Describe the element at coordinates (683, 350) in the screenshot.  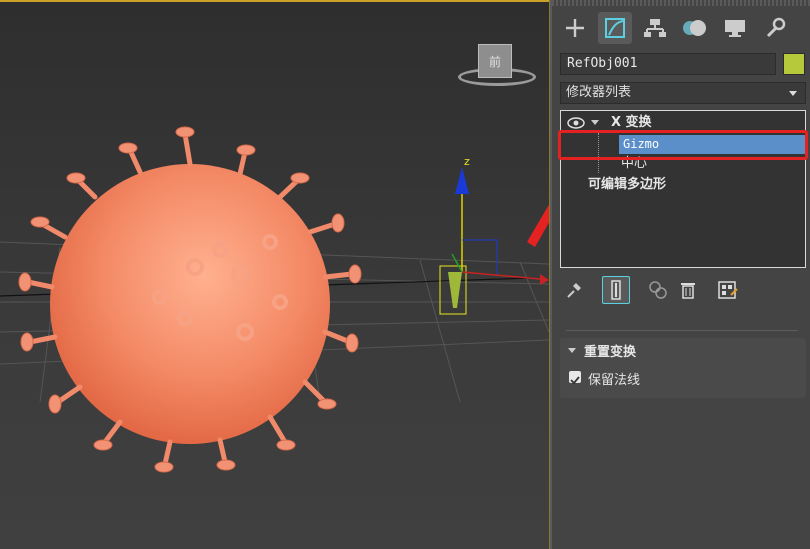
I see `rollout-header: 重置变换` at that location.